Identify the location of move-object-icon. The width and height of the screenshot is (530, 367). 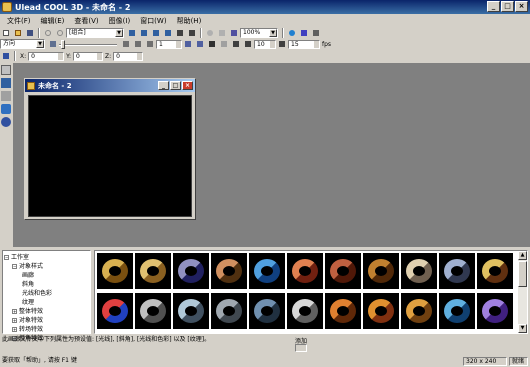
(143, 33).